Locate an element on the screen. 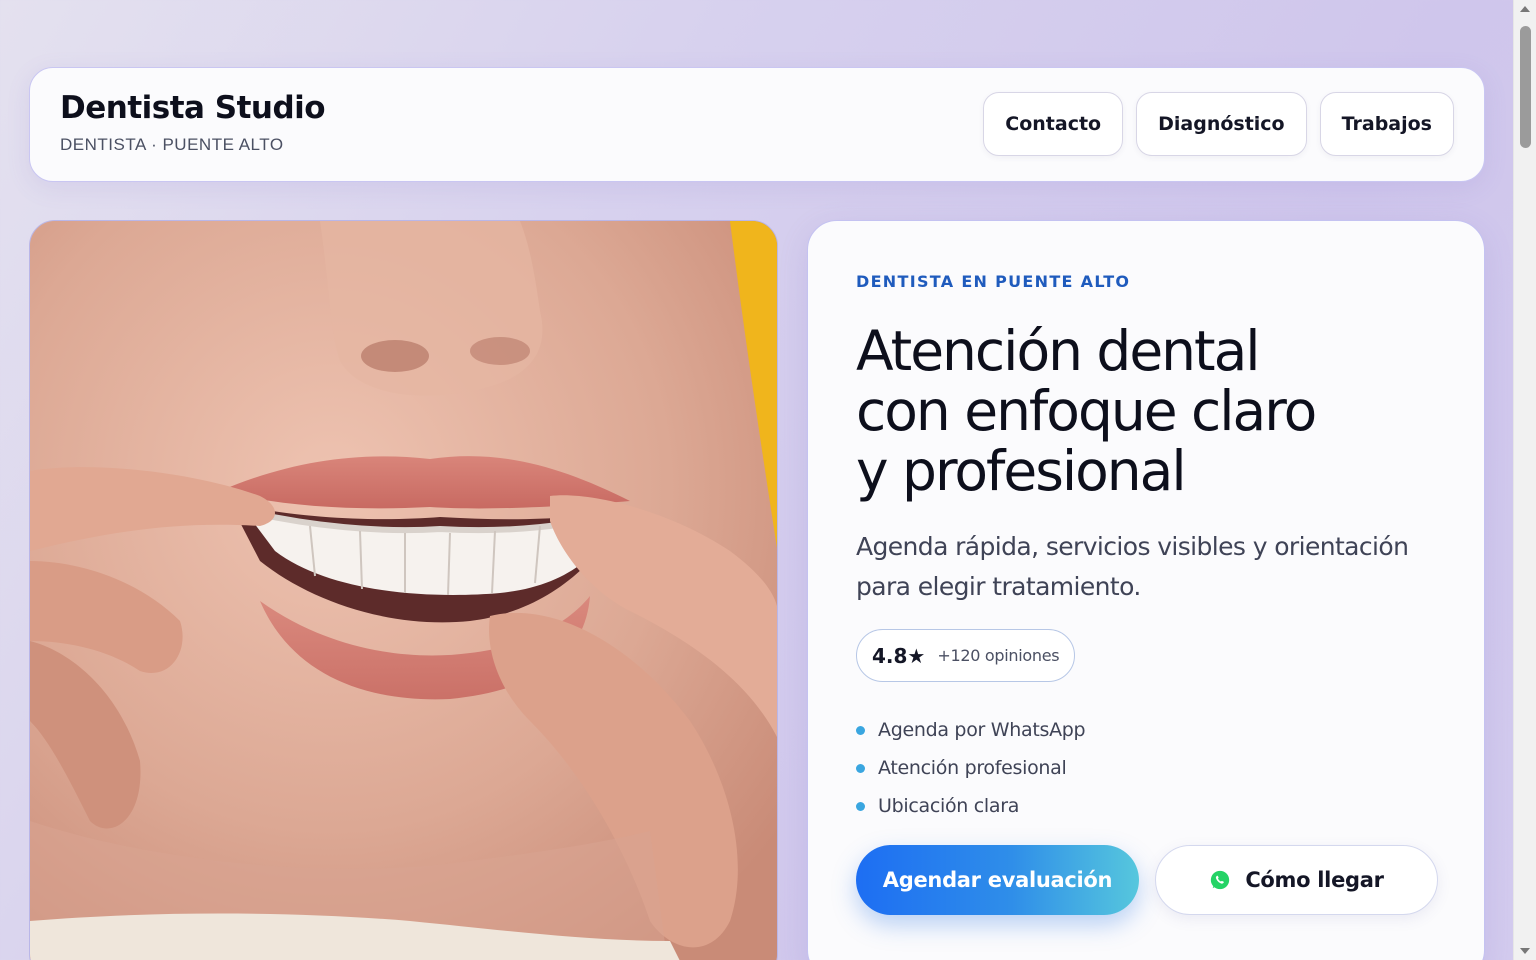 The height and width of the screenshot is (960, 1536). scroll-up-arrow-icon is located at coordinates (1525, 9).